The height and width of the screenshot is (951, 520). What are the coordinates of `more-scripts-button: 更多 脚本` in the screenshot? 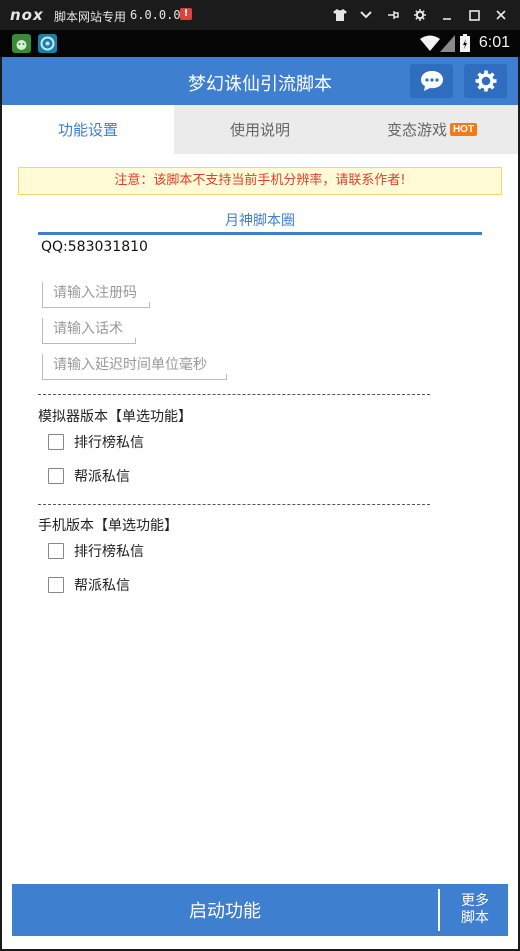 It's located at (475, 910).